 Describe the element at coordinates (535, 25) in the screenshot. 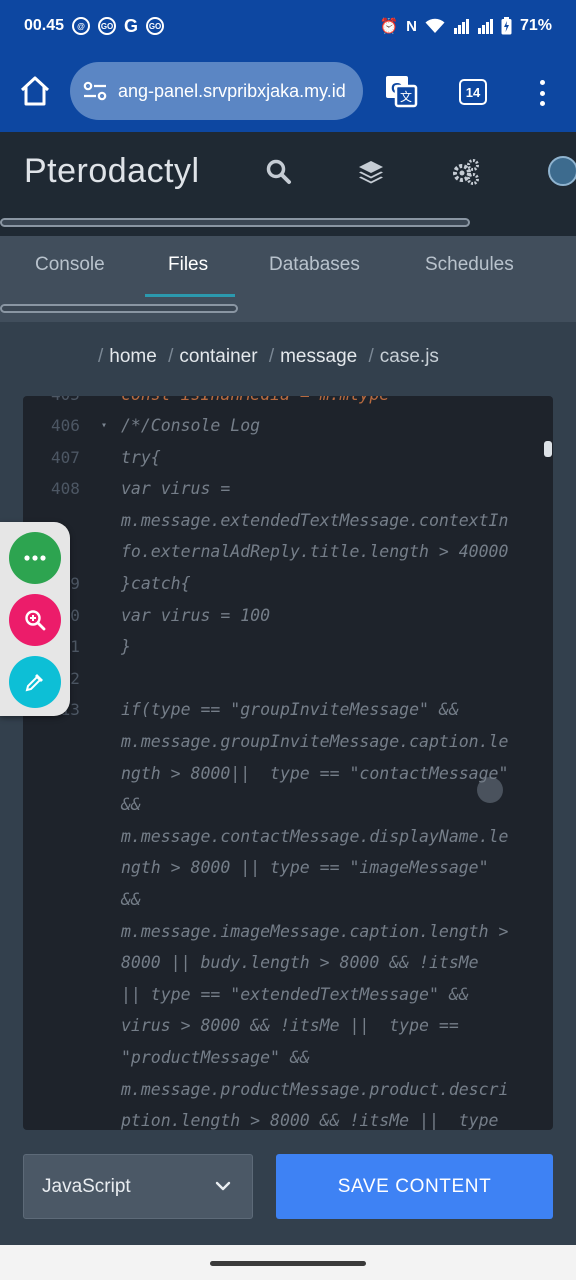

I see `battery-level: 71%` at that location.